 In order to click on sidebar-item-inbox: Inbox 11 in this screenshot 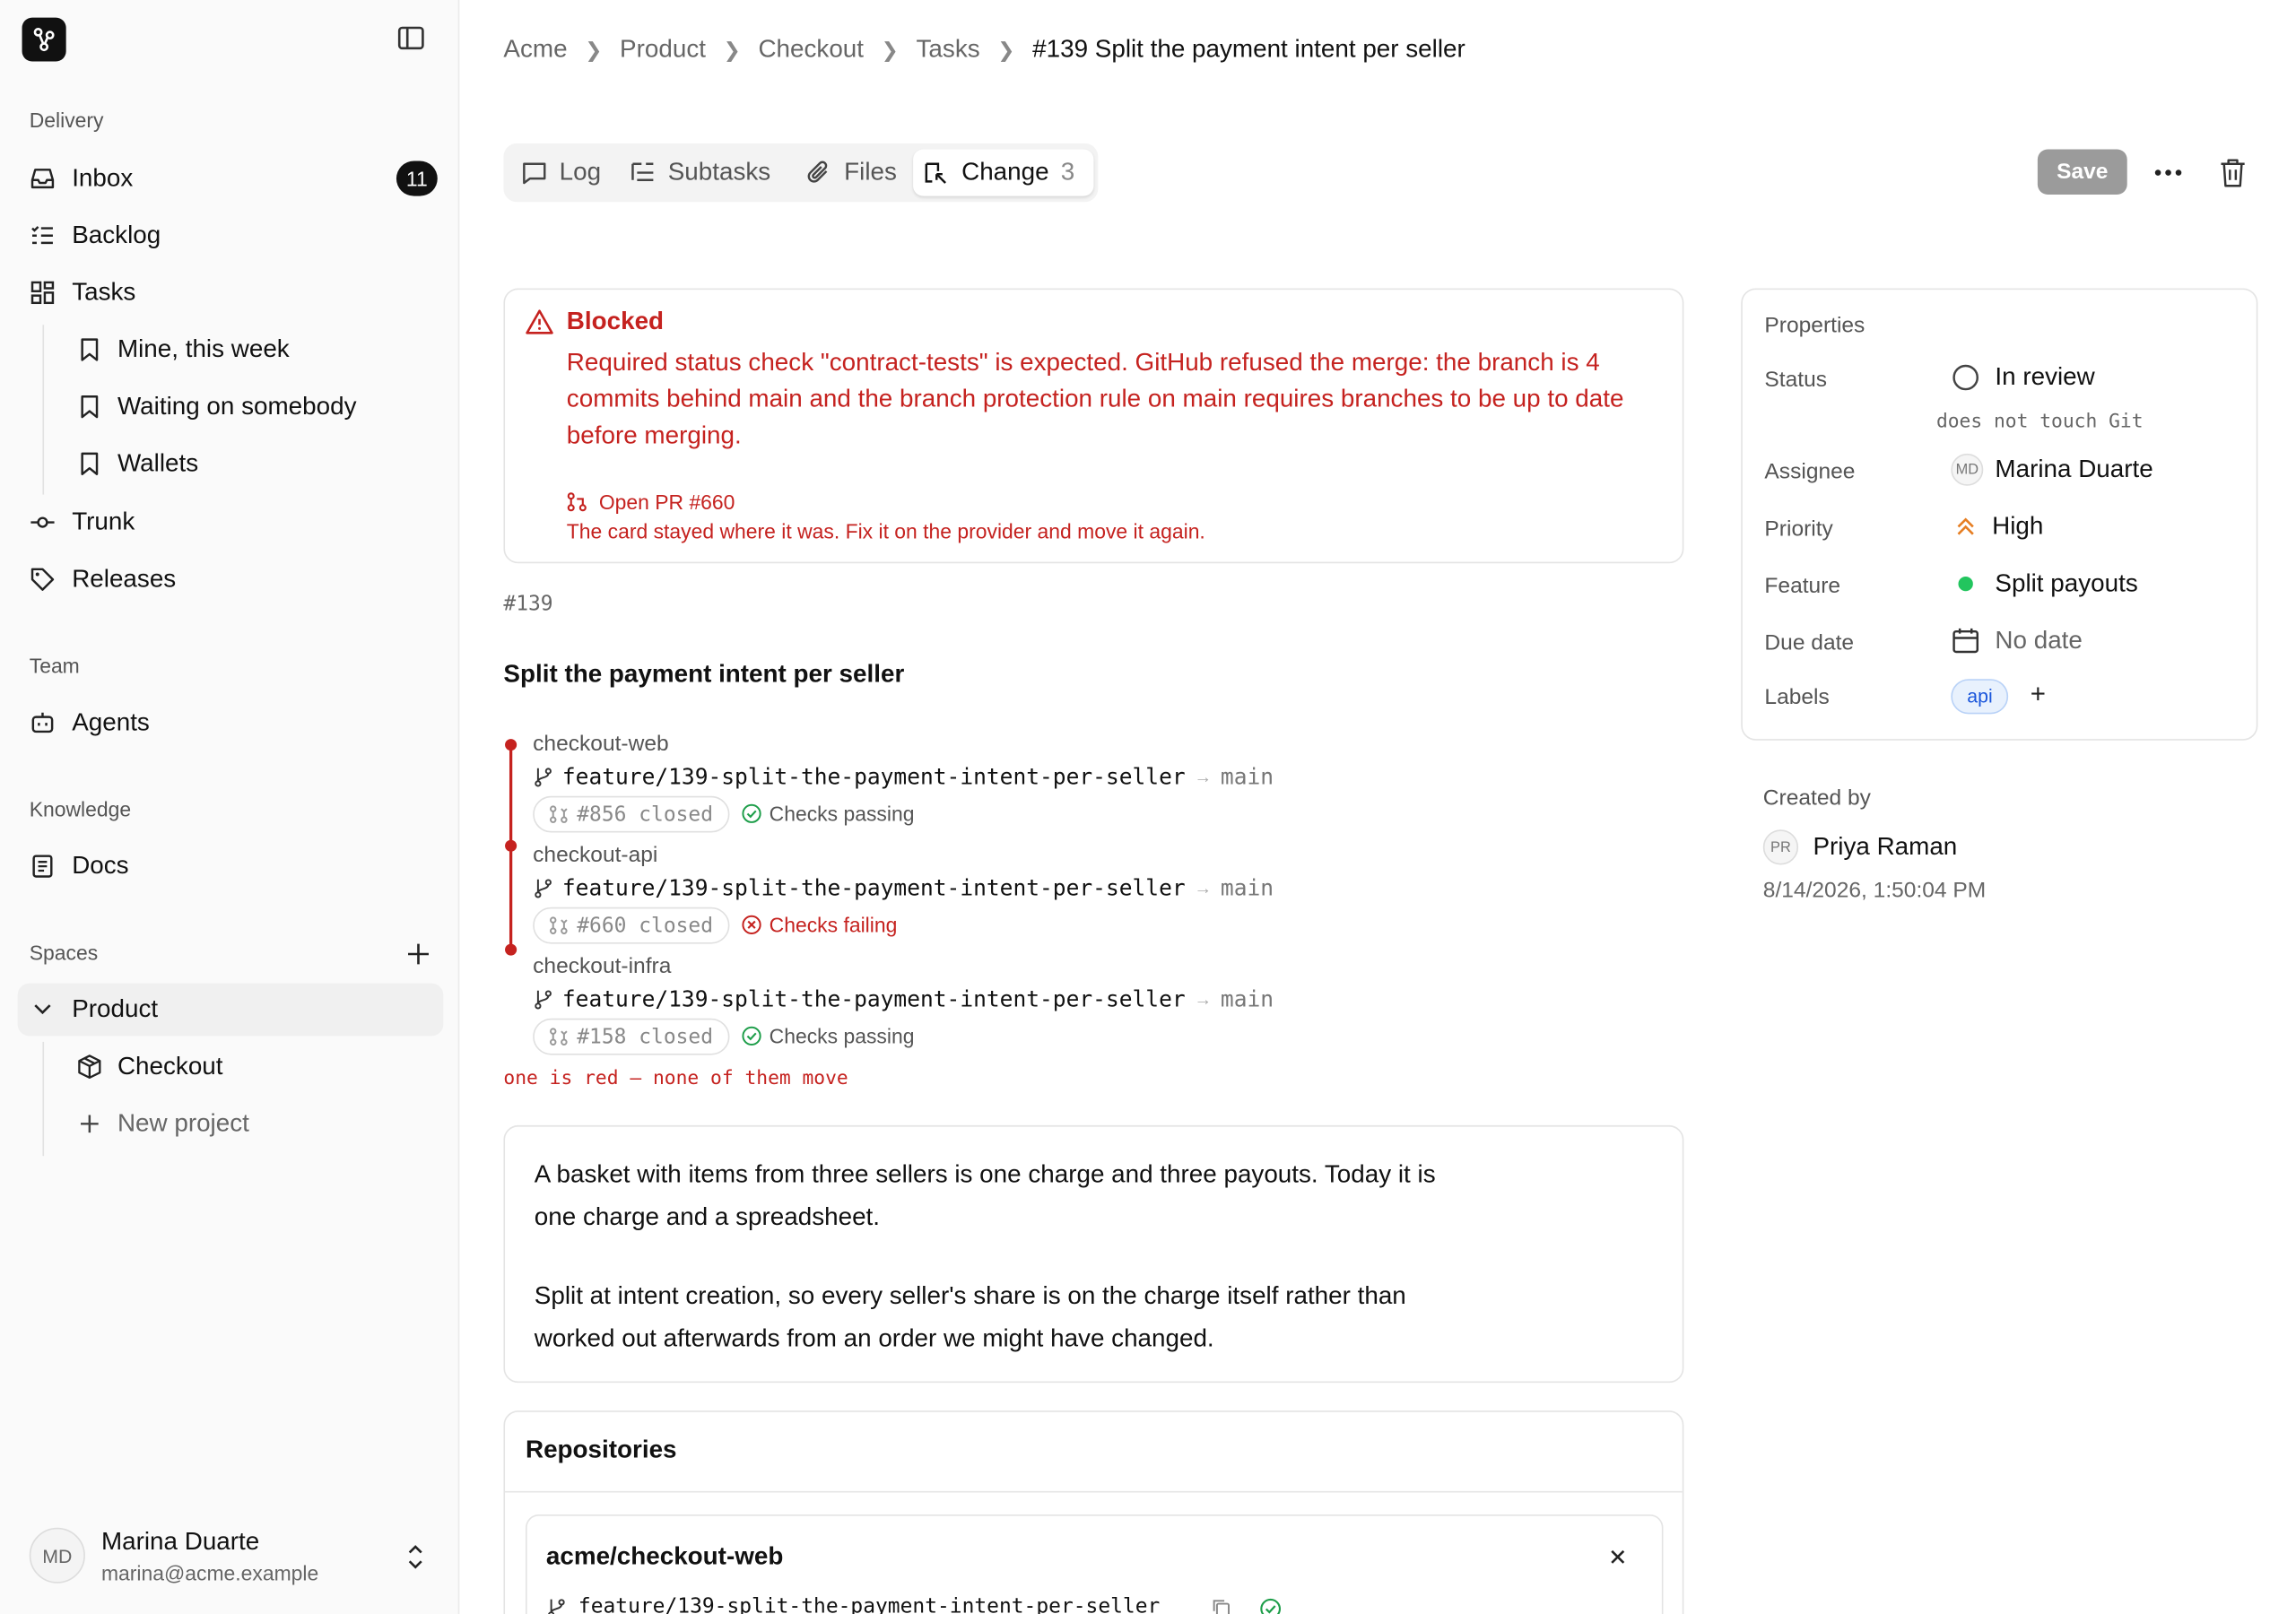, I will do `click(231, 178)`.